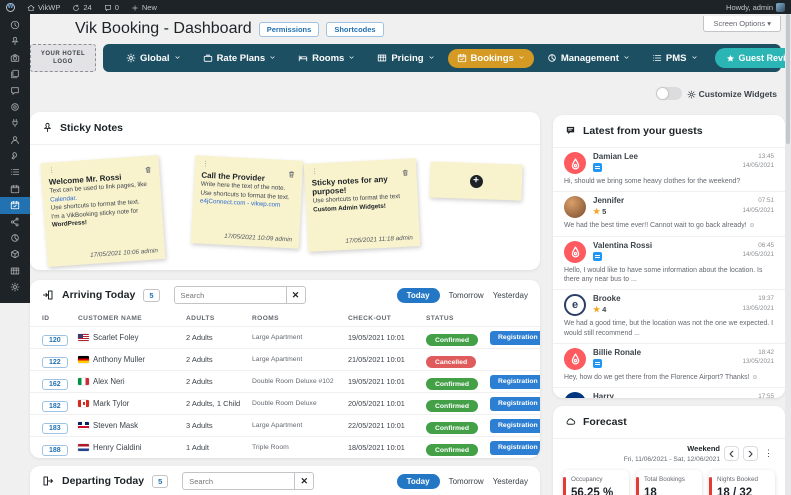 The width and height of the screenshot is (791, 495). Describe the element at coordinates (240, 58) in the screenshot. I see `nav-rate-plans: Rate Plans` at that location.